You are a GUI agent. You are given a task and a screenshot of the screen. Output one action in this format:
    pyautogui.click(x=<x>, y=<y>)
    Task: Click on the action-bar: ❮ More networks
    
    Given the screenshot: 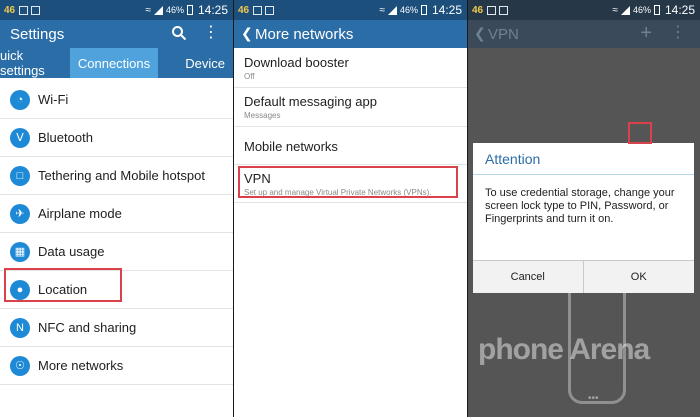 What is the action you would take?
    pyautogui.click(x=350, y=34)
    